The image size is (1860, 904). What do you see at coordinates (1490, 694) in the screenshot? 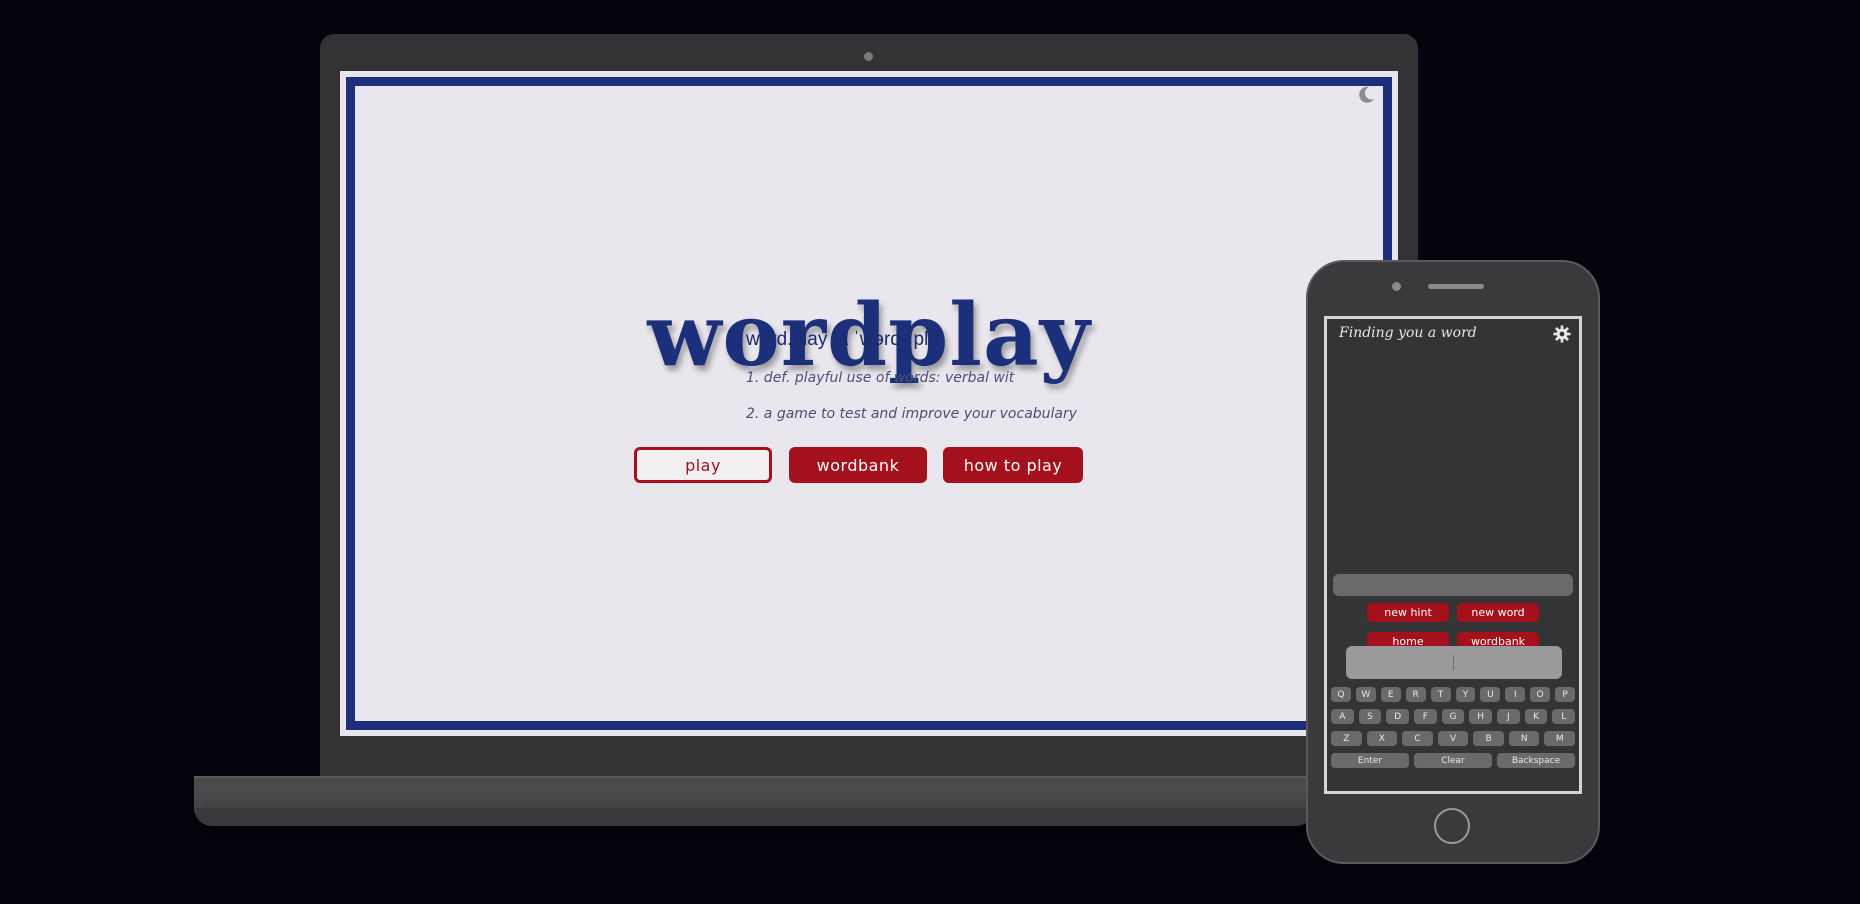
I see `key-u: U` at bounding box center [1490, 694].